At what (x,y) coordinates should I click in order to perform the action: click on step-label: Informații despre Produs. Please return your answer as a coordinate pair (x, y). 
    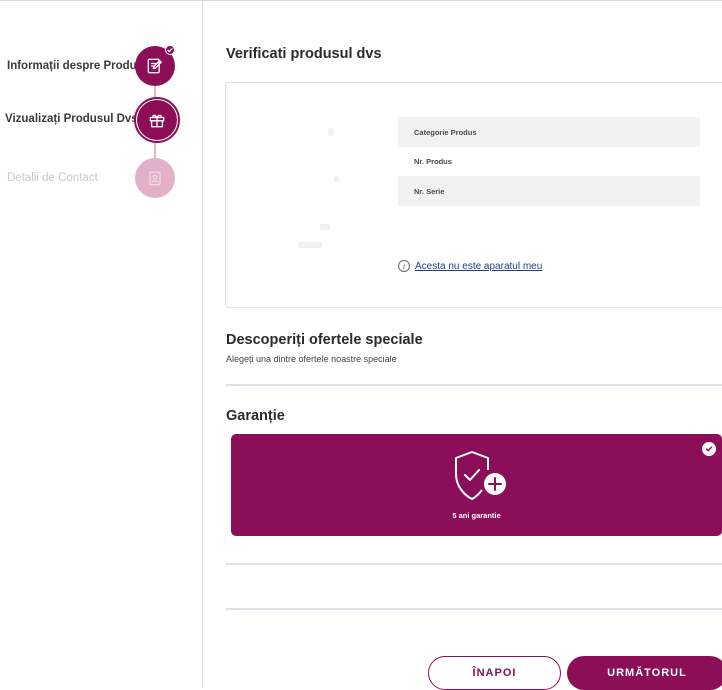
    Looking at the image, I should click on (75, 66).